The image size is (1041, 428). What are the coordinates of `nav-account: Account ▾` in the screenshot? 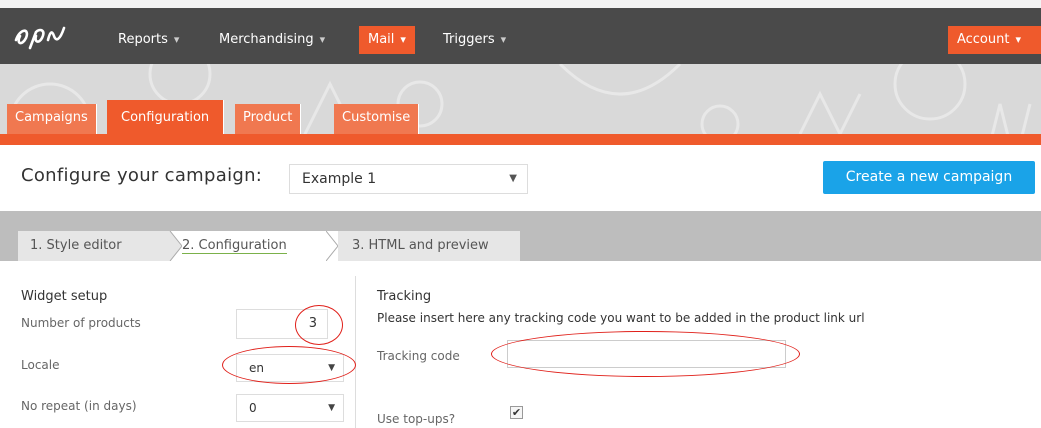 It's located at (994, 40).